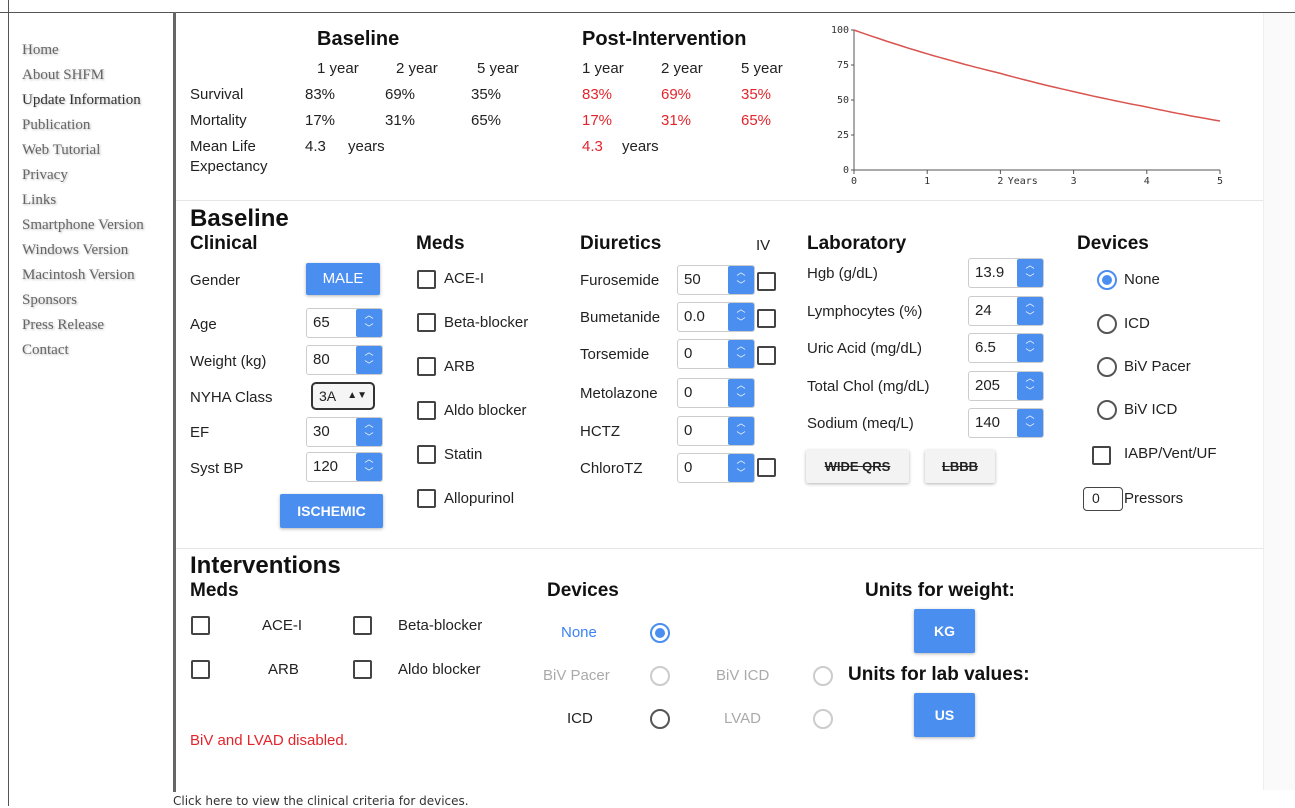 This screenshot has width=1295, height=808. I want to click on lbbb-button: LBBB, so click(960, 466).